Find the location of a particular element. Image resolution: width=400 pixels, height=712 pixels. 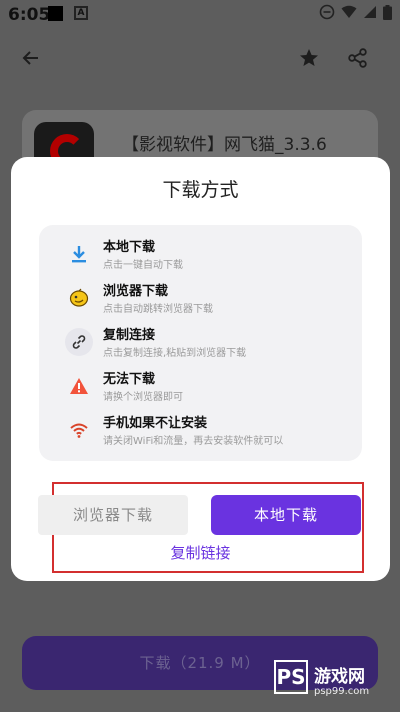

copy-link-button: 复制链接 is located at coordinates (200, 552).